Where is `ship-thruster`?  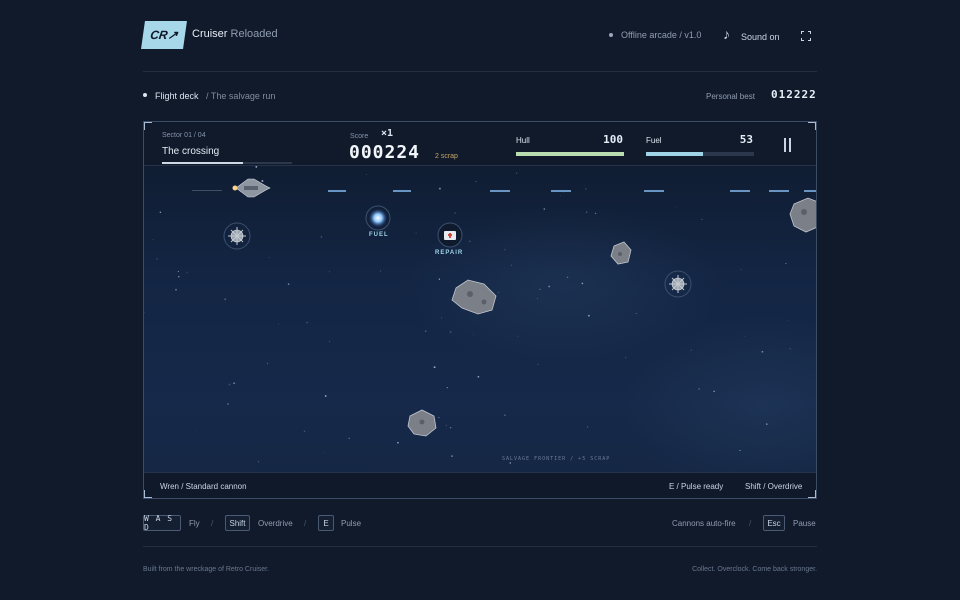 ship-thruster is located at coordinates (235, 188).